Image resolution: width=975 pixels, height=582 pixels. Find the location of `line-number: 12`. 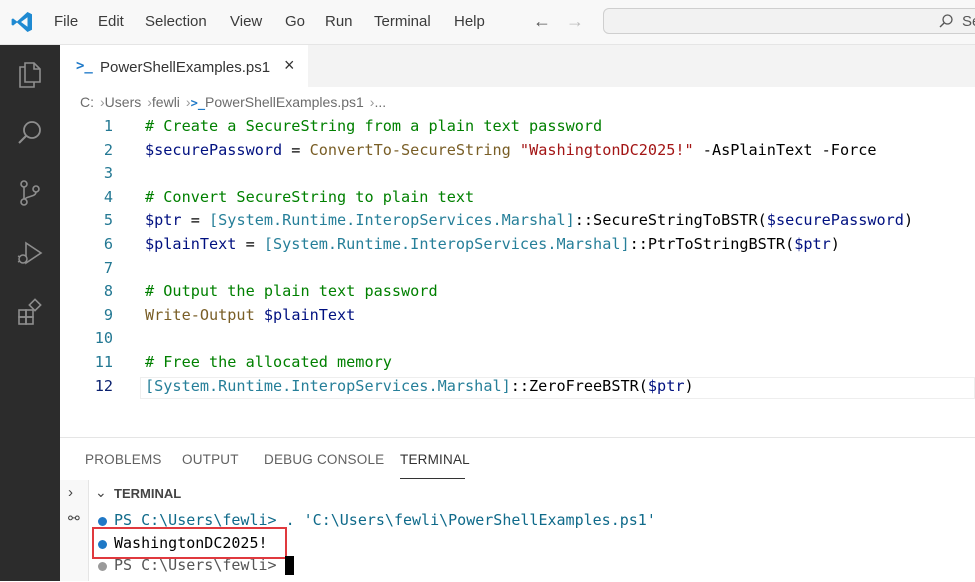

line-number: 12 is located at coordinates (103, 385).